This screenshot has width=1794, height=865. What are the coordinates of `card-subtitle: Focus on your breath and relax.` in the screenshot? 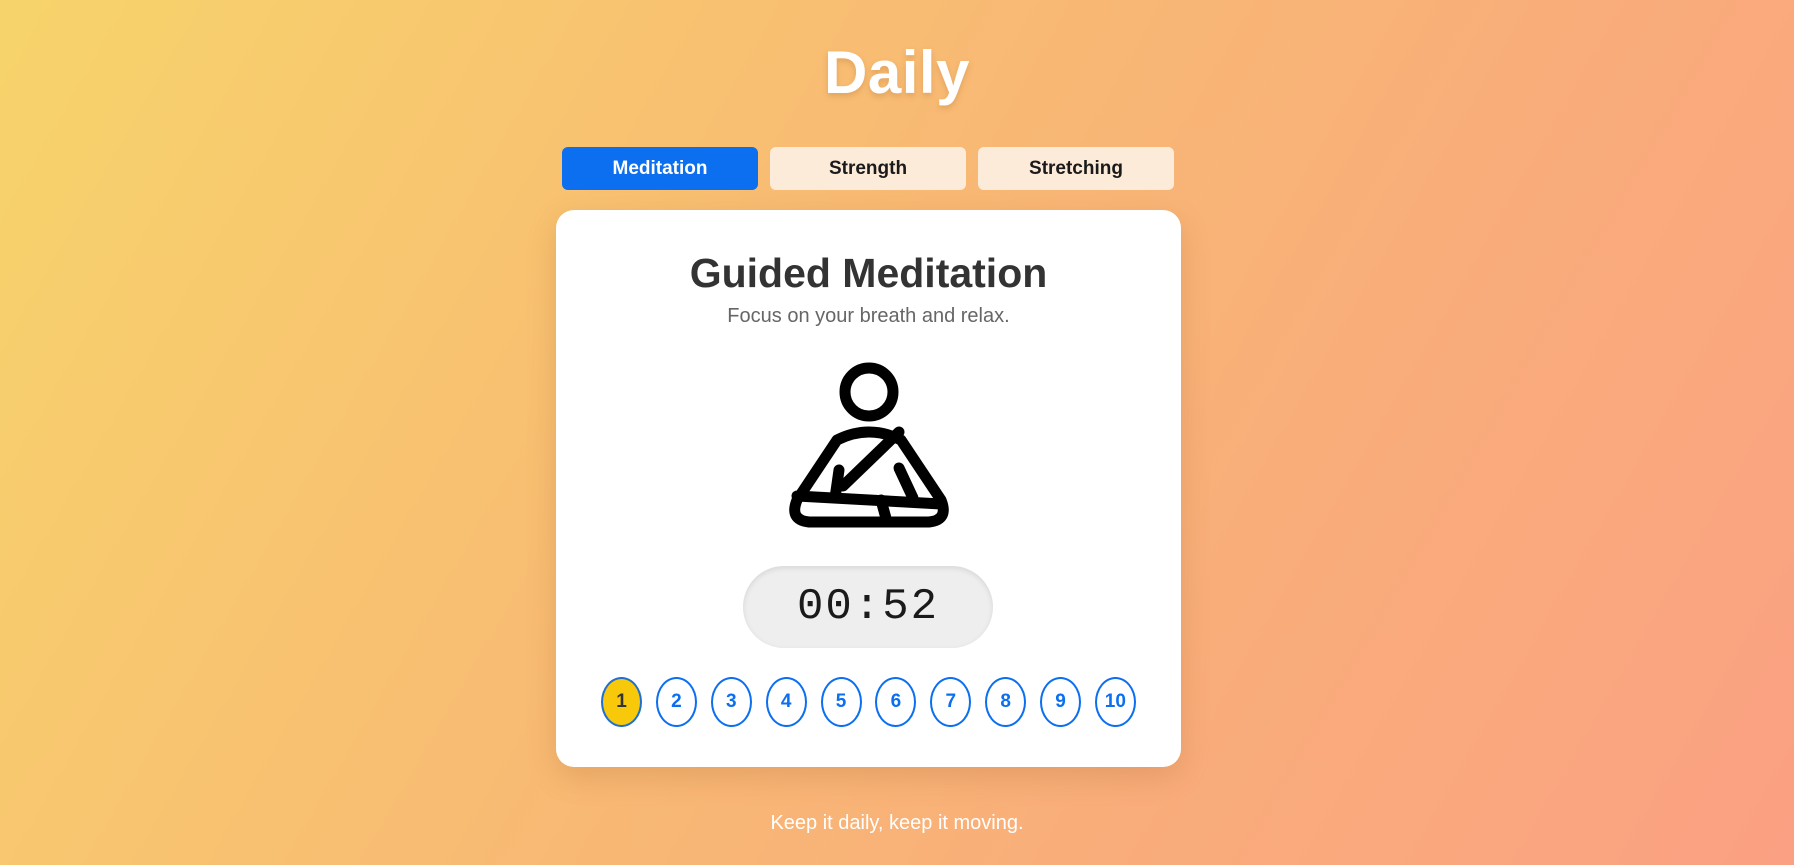 It's located at (868, 316).